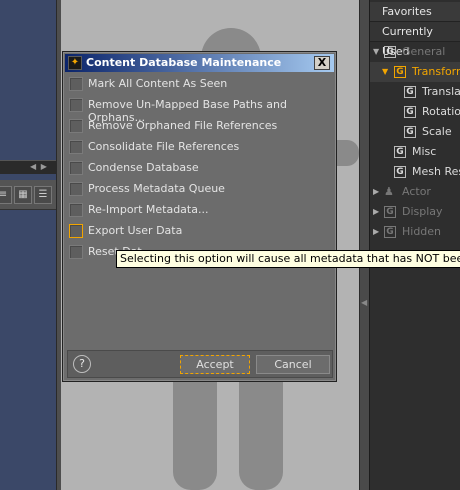 The image size is (460, 490). What do you see at coordinates (436, 71) in the screenshot?
I see `tree-item-label: Transforms` at bounding box center [436, 71].